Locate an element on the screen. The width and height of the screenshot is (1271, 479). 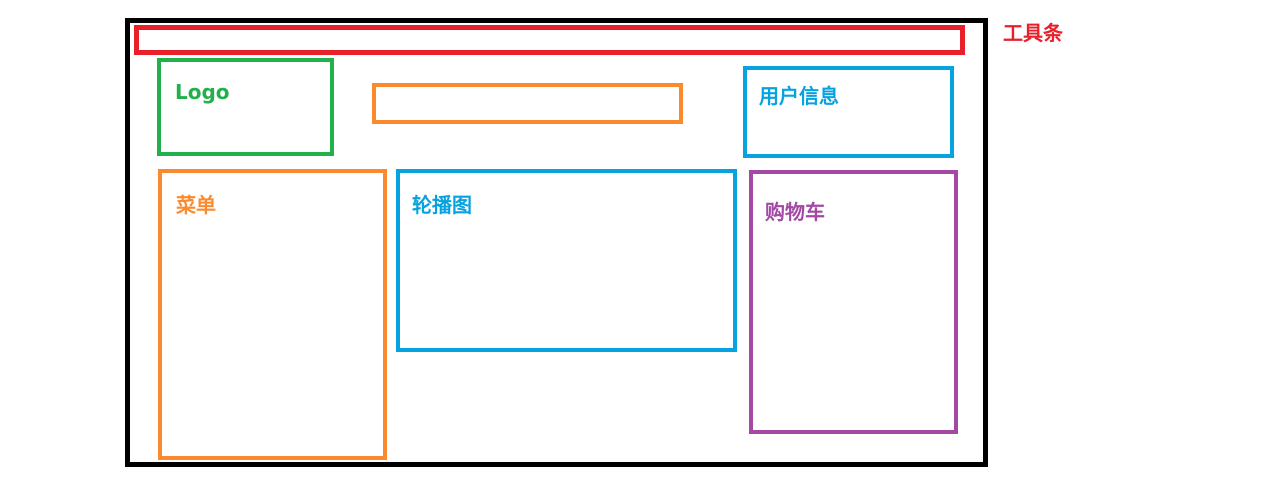
toolbar-label: 工具条 is located at coordinates (1033, 33).